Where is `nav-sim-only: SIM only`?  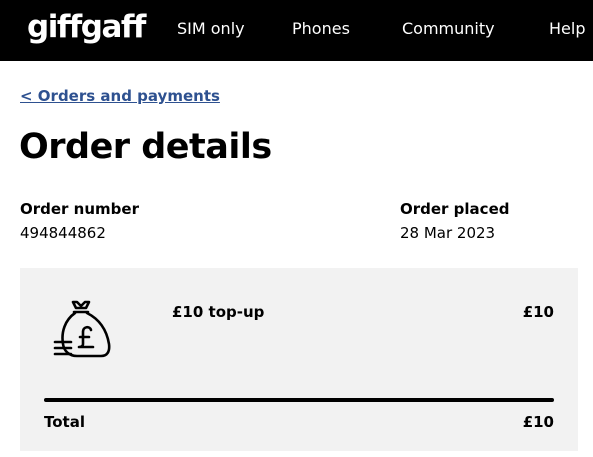 nav-sim-only: SIM only is located at coordinates (211, 29).